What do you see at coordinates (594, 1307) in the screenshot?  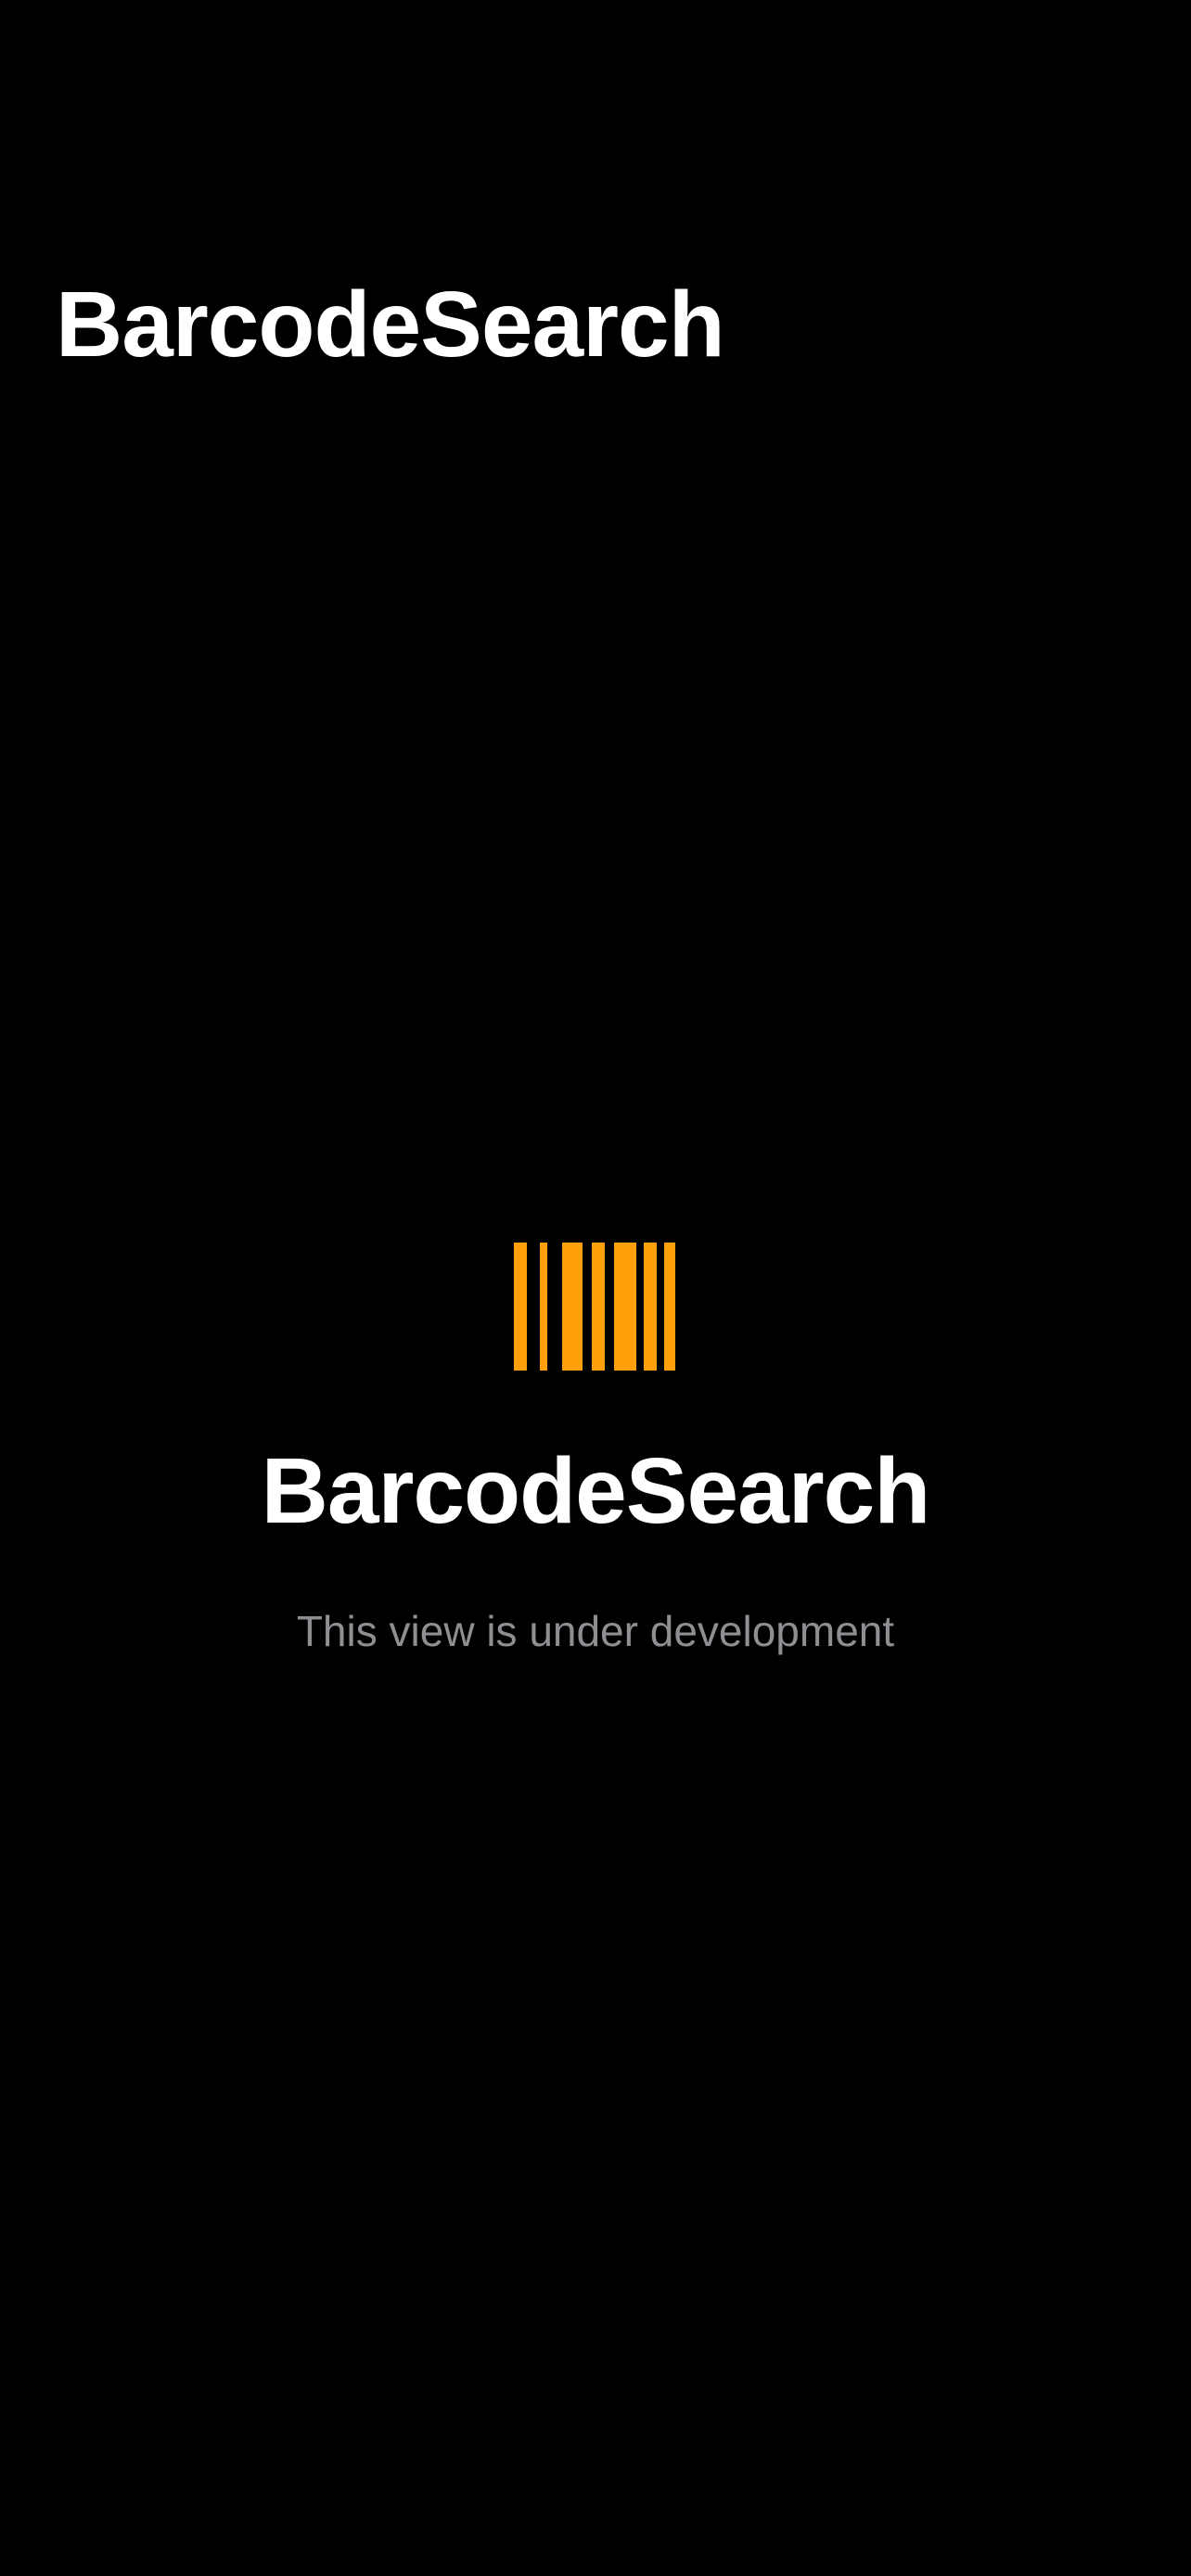 I see `barcode-icon` at bounding box center [594, 1307].